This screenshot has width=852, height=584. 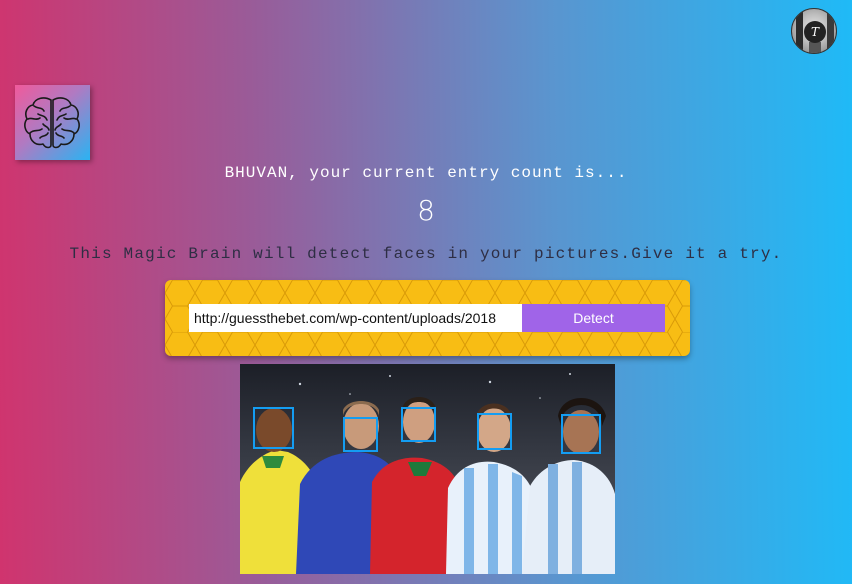 I want to click on brain-icon, so click(x=52, y=123).